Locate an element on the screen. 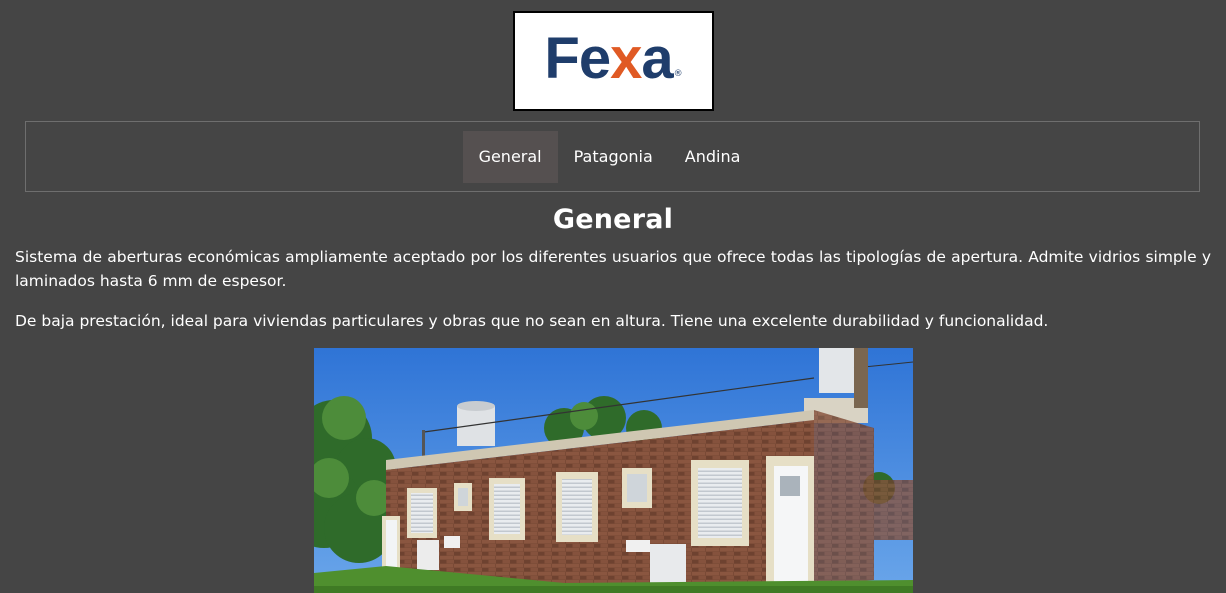  tab-patagonia: Patagonia is located at coordinates (613, 157).